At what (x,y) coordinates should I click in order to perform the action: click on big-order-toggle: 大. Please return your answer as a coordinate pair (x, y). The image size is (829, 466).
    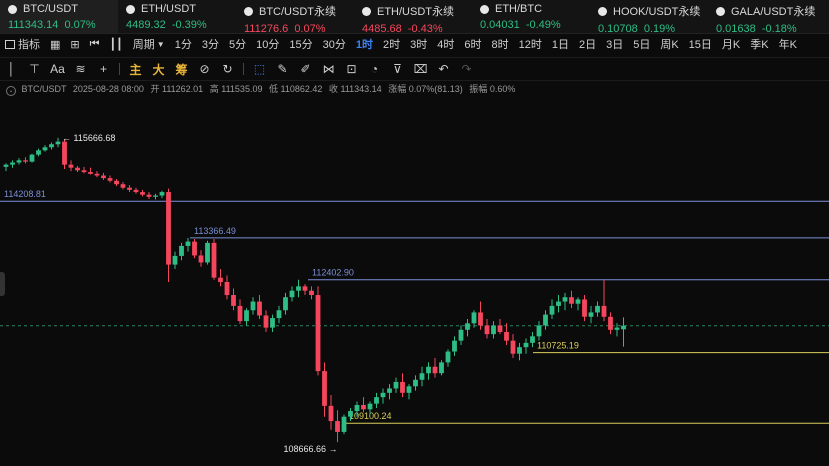
    Looking at the image, I should click on (158, 69).